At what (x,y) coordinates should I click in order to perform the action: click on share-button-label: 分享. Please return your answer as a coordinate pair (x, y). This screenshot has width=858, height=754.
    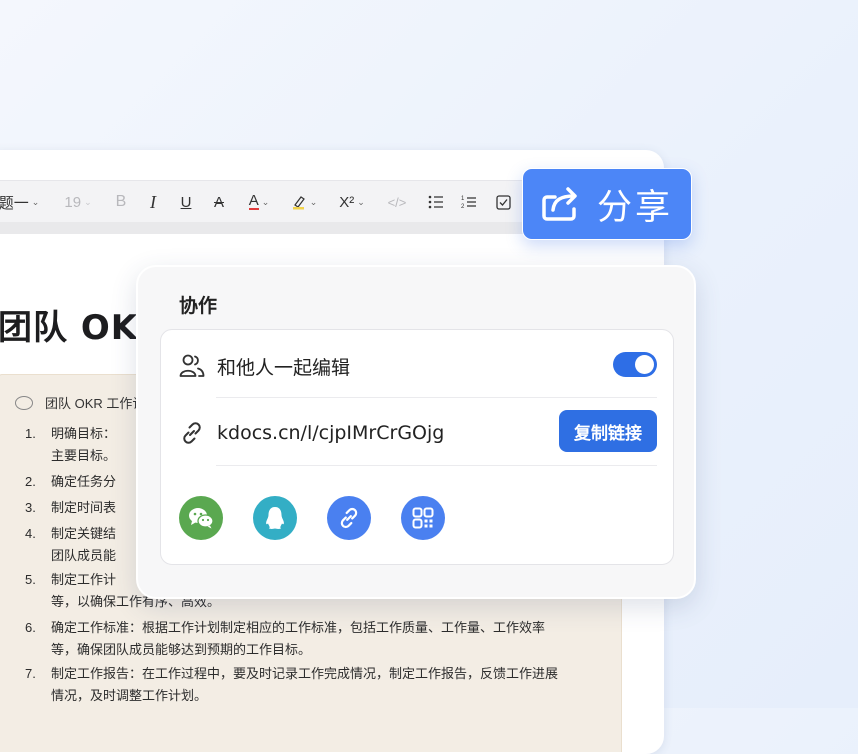
    Looking at the image, I should click on (634, 207).